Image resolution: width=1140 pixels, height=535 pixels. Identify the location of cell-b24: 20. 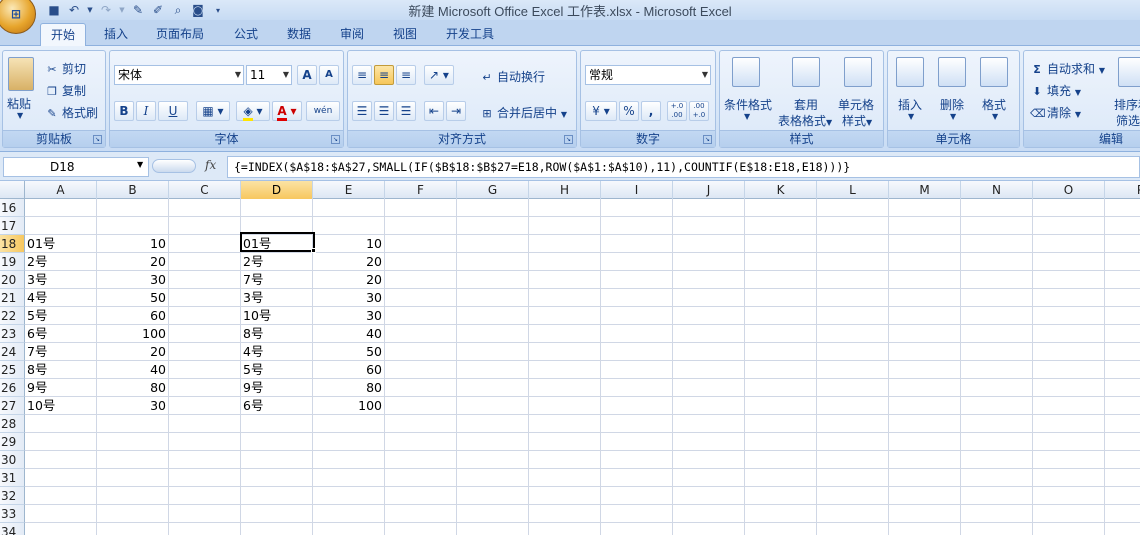
(132, 352).